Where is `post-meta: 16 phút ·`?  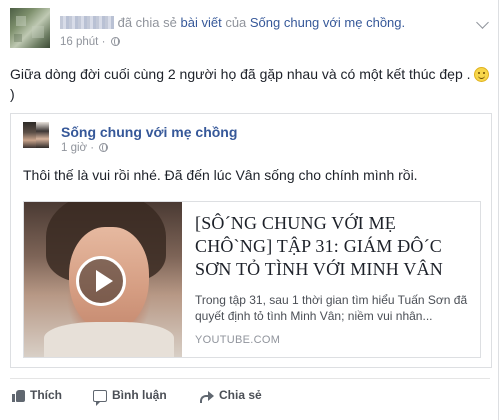 post-meta: 16 phút · is located at coordinates (90, 42).